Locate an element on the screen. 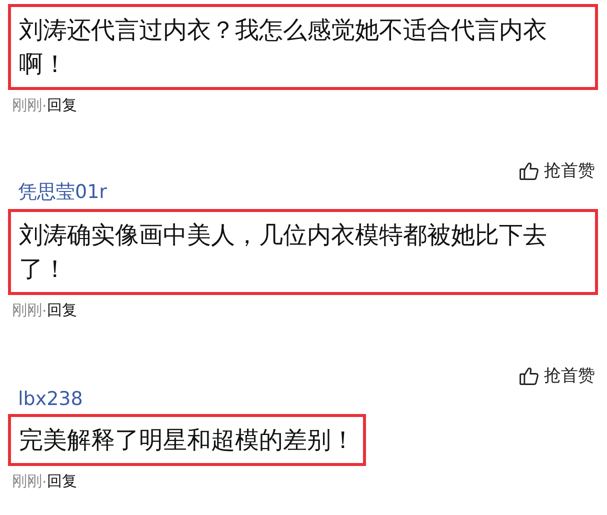 This screenshot has height=515, width=607. username: 凭思莹01r is located at coordinates (62, 192).